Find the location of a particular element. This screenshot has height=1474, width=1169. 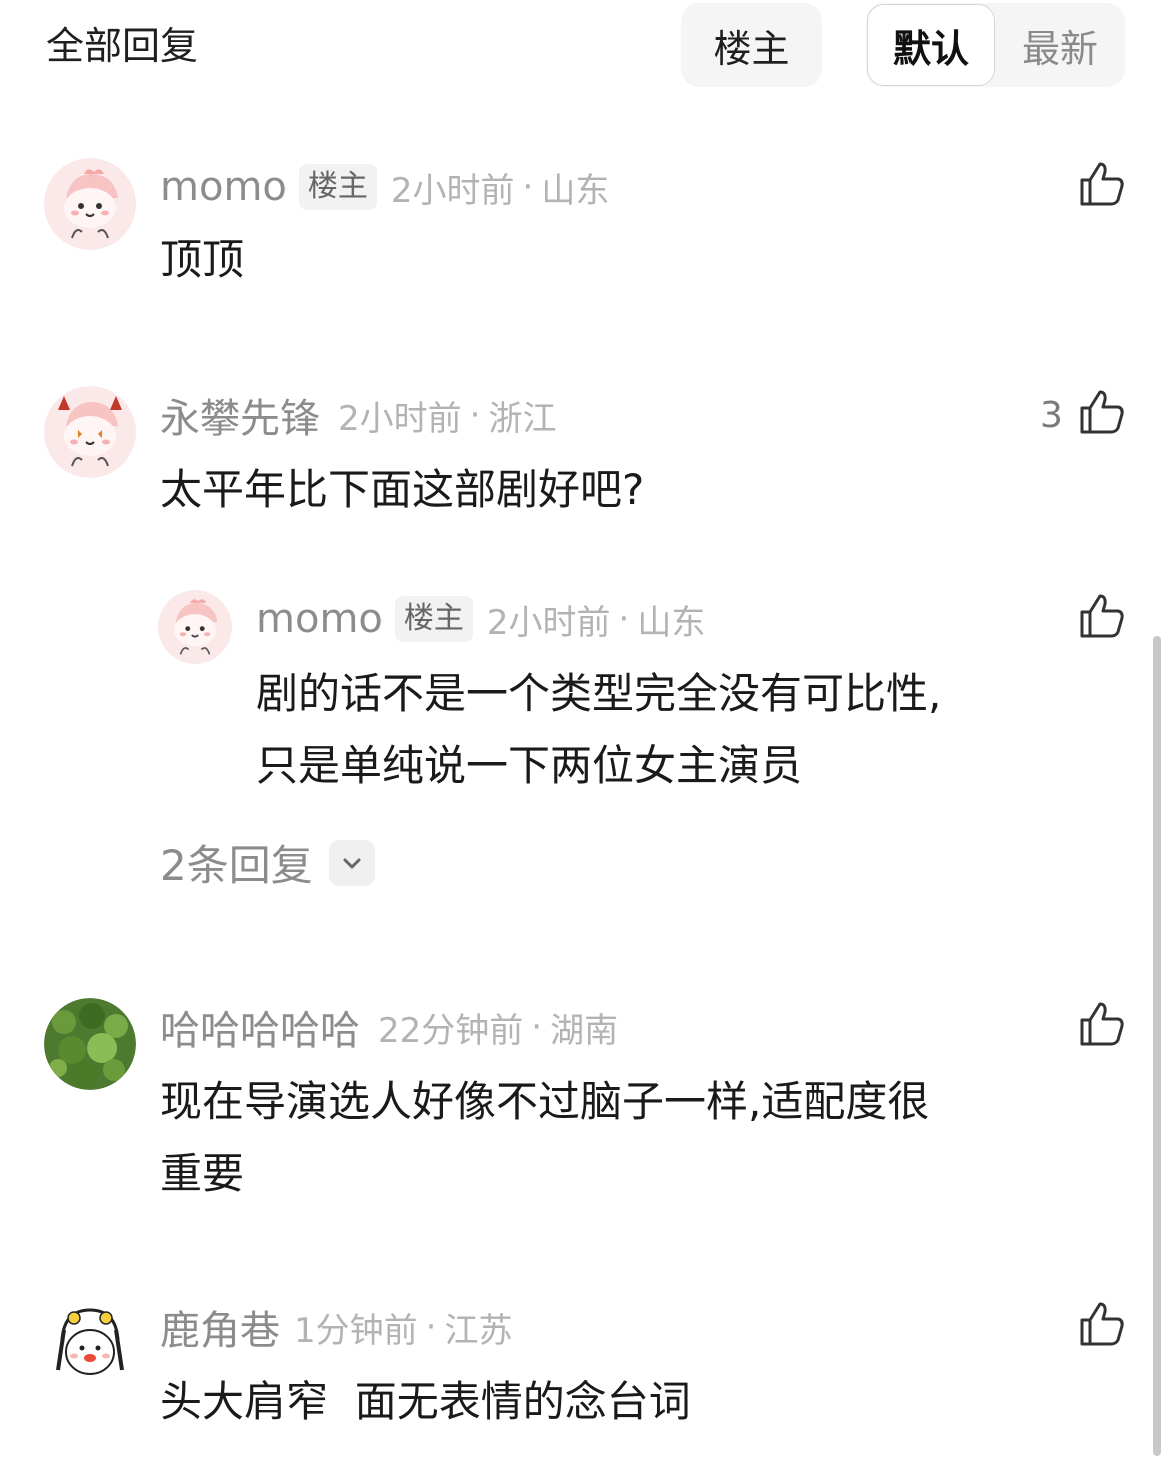

expand-replies-button: 2条回复 is located at coordinates (267, 862).